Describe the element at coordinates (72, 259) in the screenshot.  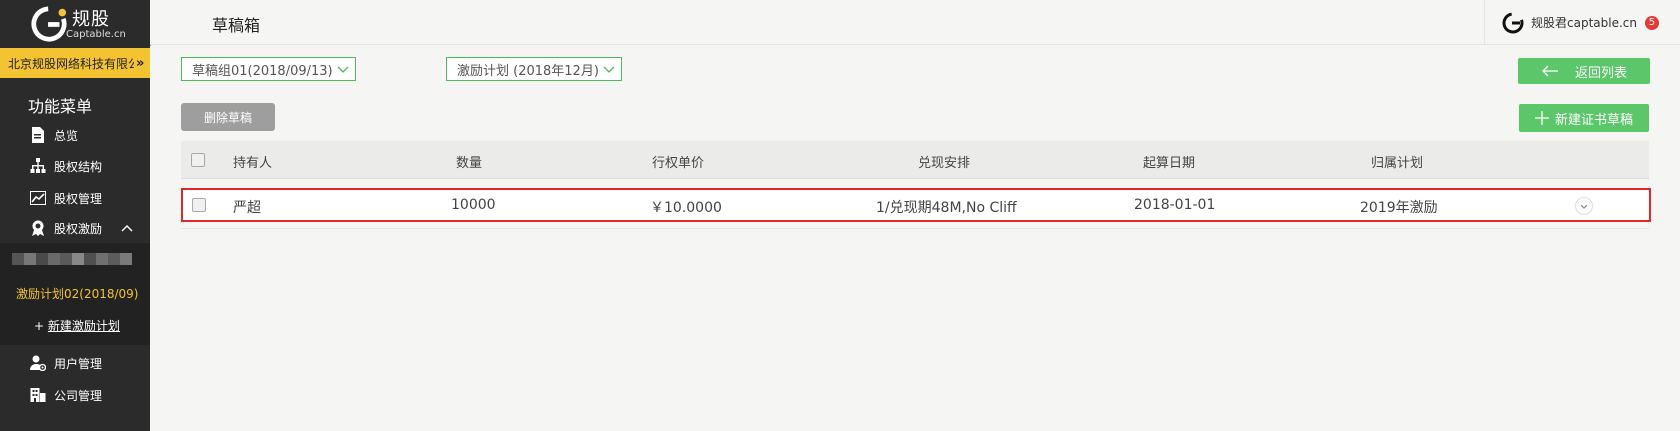
I see `redacted-text` at that location.